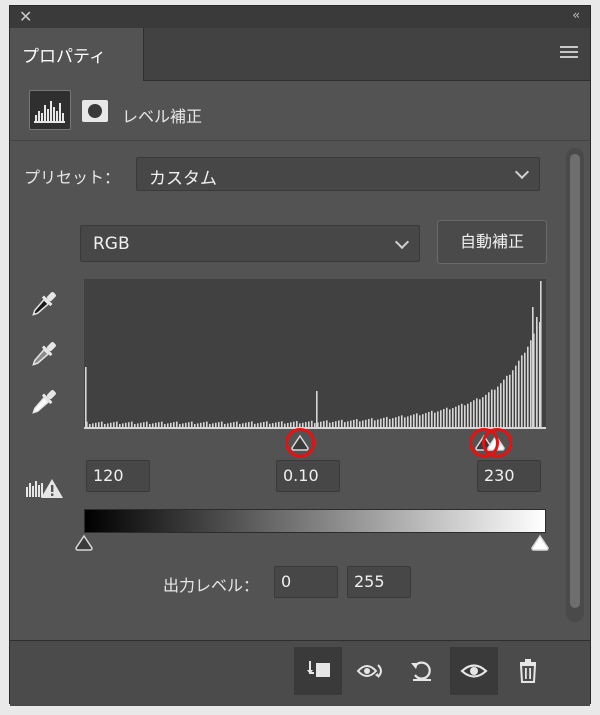 The image size is (600, 715). I want to click on view-previous-state-icon, so click(369, 671).